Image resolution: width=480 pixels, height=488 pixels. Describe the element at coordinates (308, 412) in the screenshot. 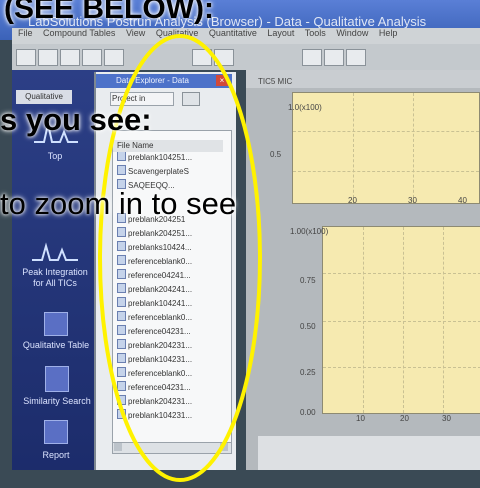

I see `y-tick-label: 0.00` at that location.